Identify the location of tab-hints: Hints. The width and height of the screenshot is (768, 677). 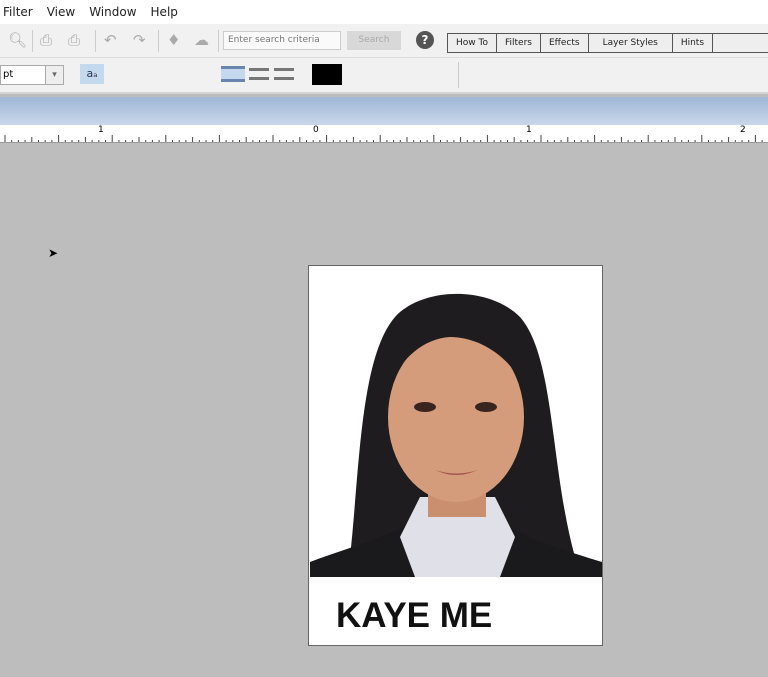
(693, 43).